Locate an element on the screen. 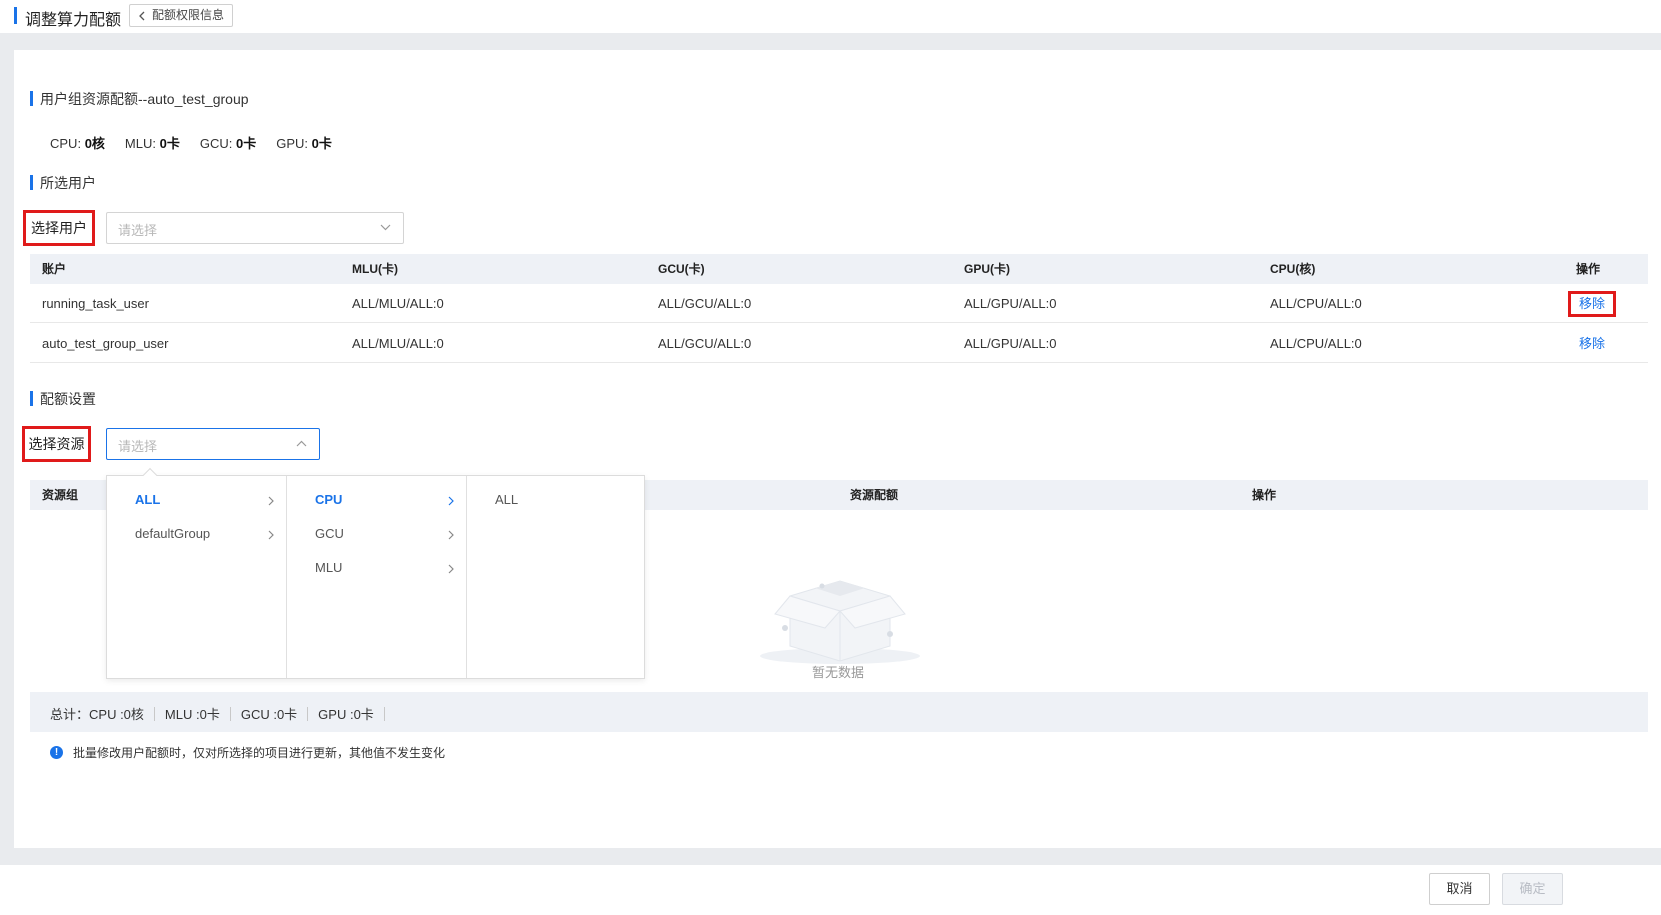 This screenshot has height=915, width=1661. user-select: 请选择 is located at coordinates (255, 228).